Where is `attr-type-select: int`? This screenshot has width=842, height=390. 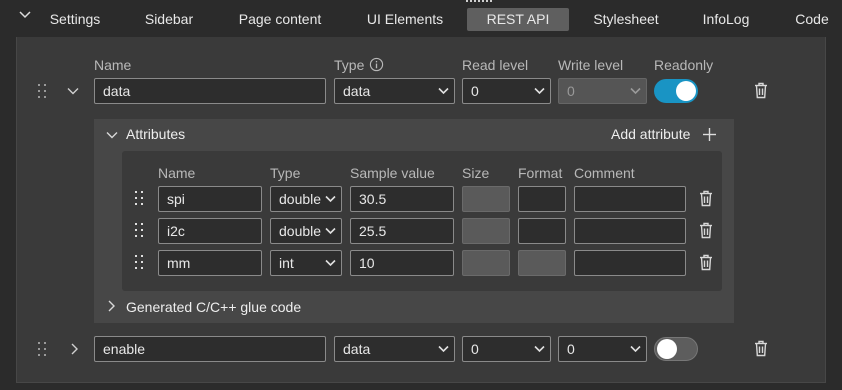 attr-type-select: int is located at coordinates (306, 263).